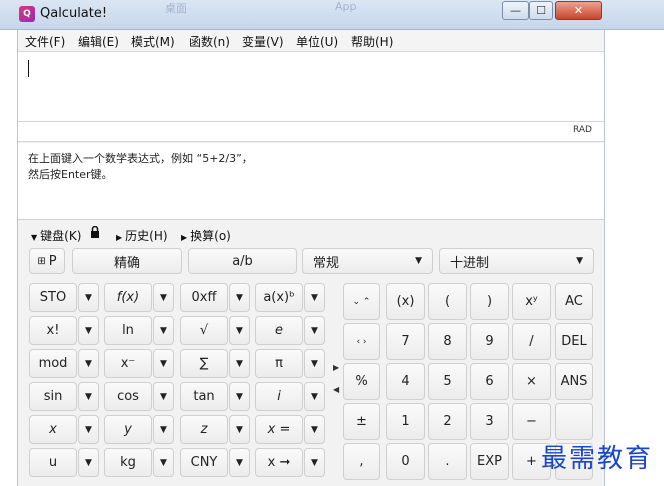 Image resolution: width=664 pixels, height=486 pixels. What do you see at coordinates (447, 381) in the screenshot?
I see `keypad-key: 5` at bounding box center [447, 381].